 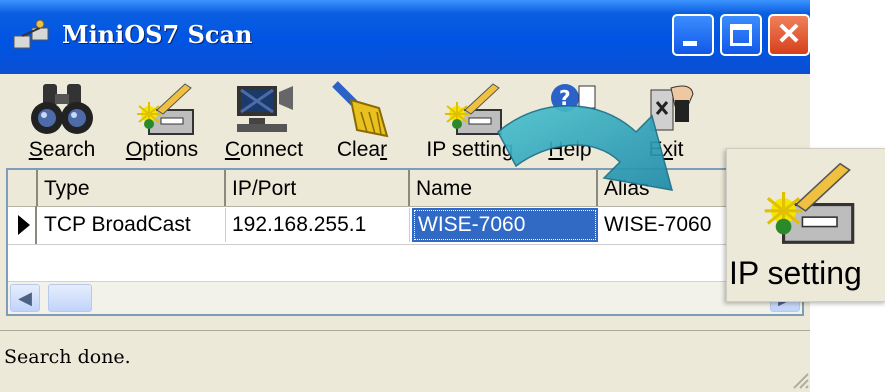 I want to click on column-header-type: Type, so click(x=132, y=188).